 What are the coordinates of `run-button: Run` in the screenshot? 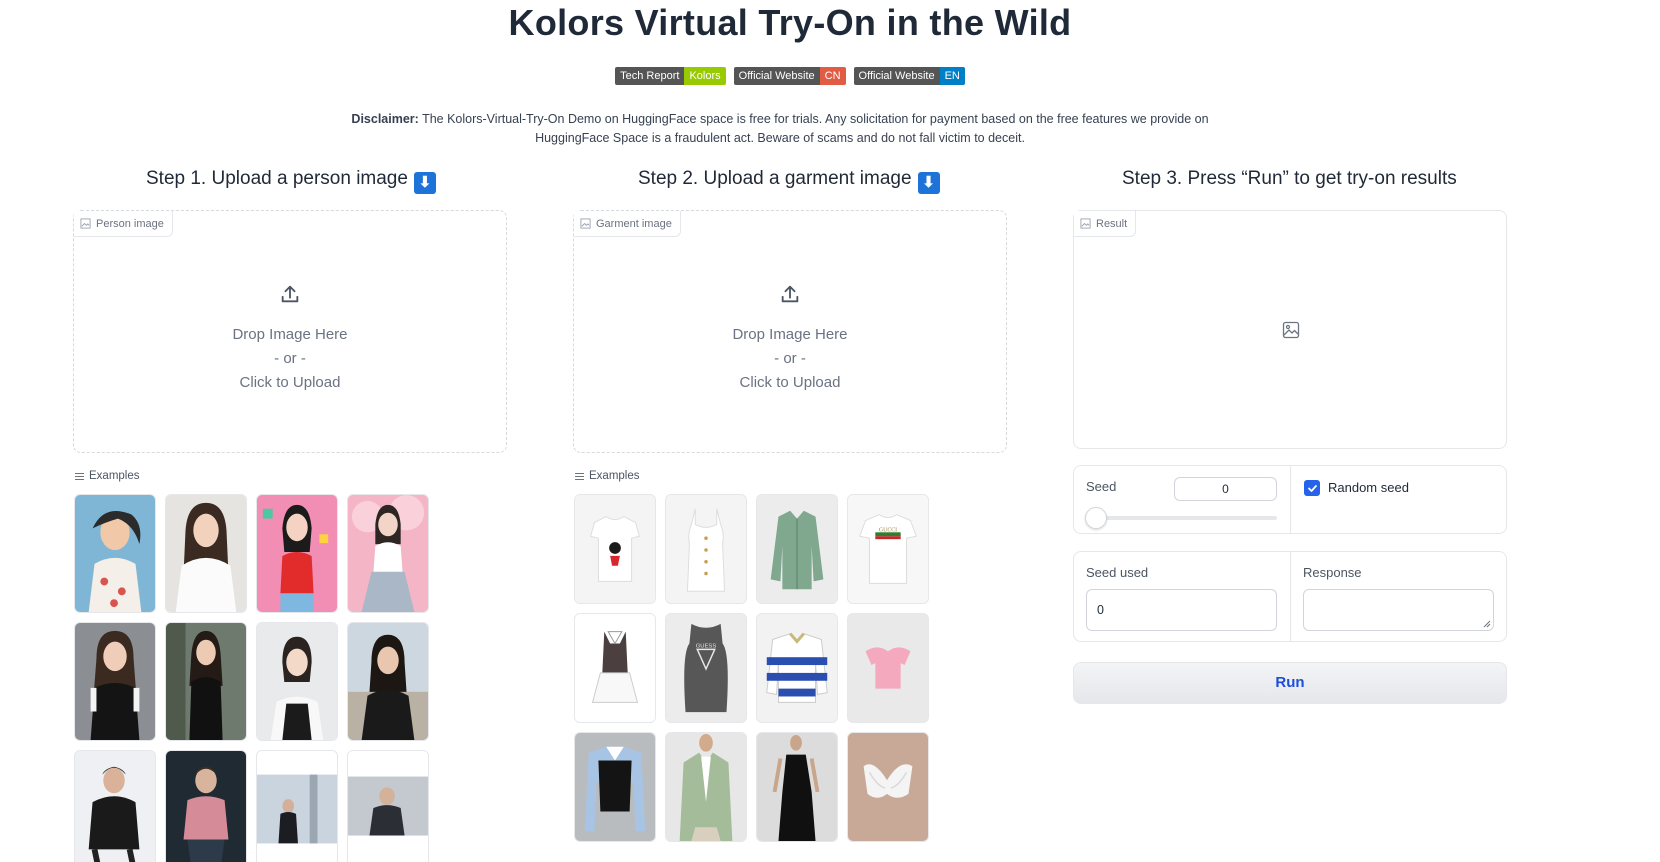 It's located at (1290, 683).